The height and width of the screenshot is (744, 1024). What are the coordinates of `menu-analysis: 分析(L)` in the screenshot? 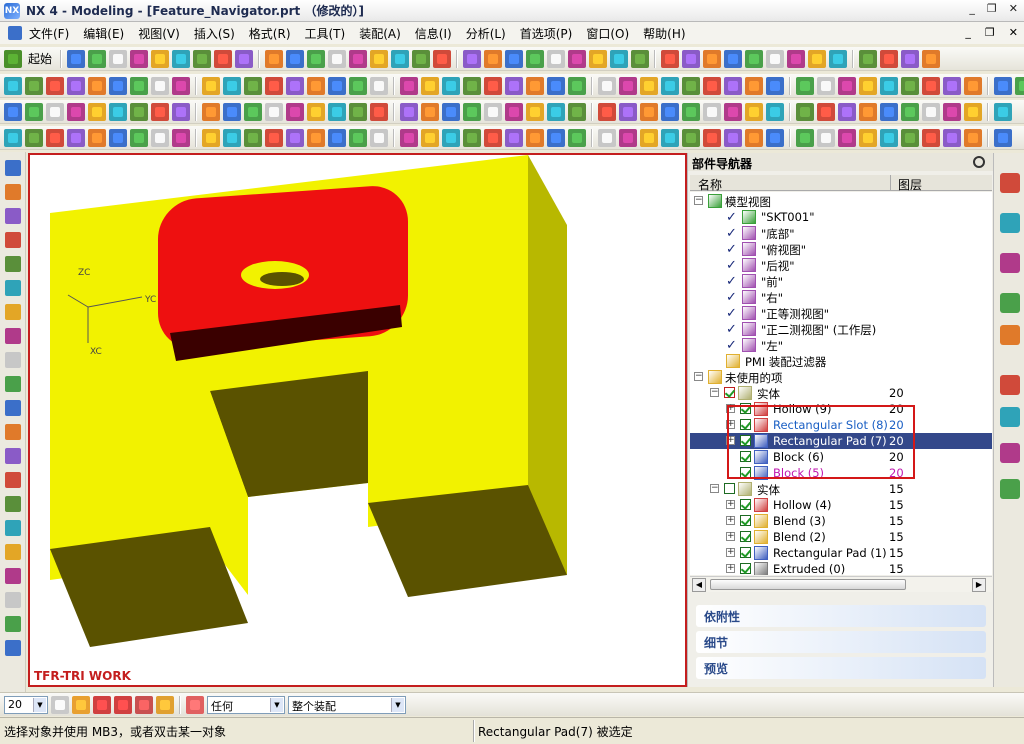 It's located at (486, 33).